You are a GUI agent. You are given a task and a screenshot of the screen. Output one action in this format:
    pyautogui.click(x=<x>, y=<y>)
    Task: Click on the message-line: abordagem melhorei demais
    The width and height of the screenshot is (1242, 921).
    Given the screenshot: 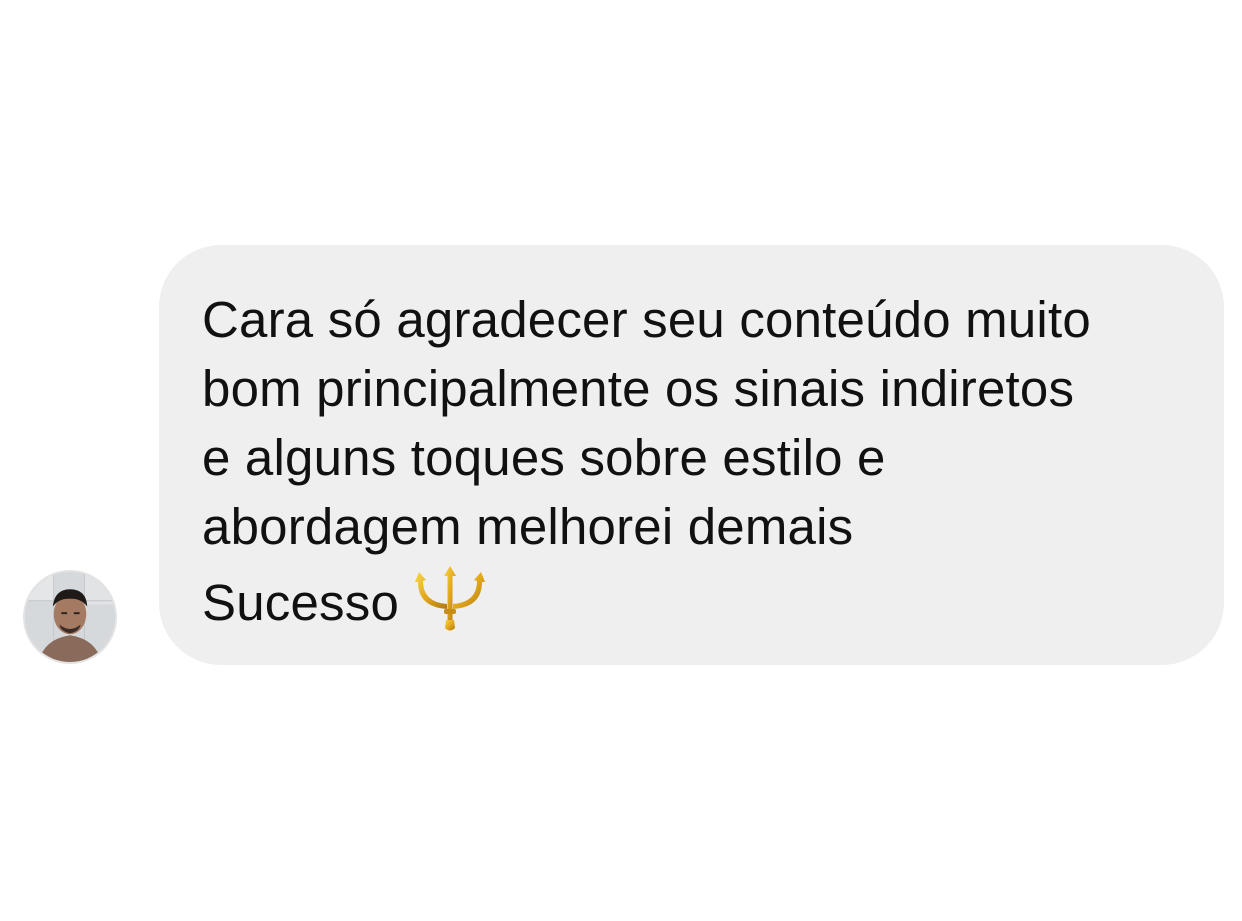 What is the action you would take?
    pyautogui.click(x=528, y=526)
    